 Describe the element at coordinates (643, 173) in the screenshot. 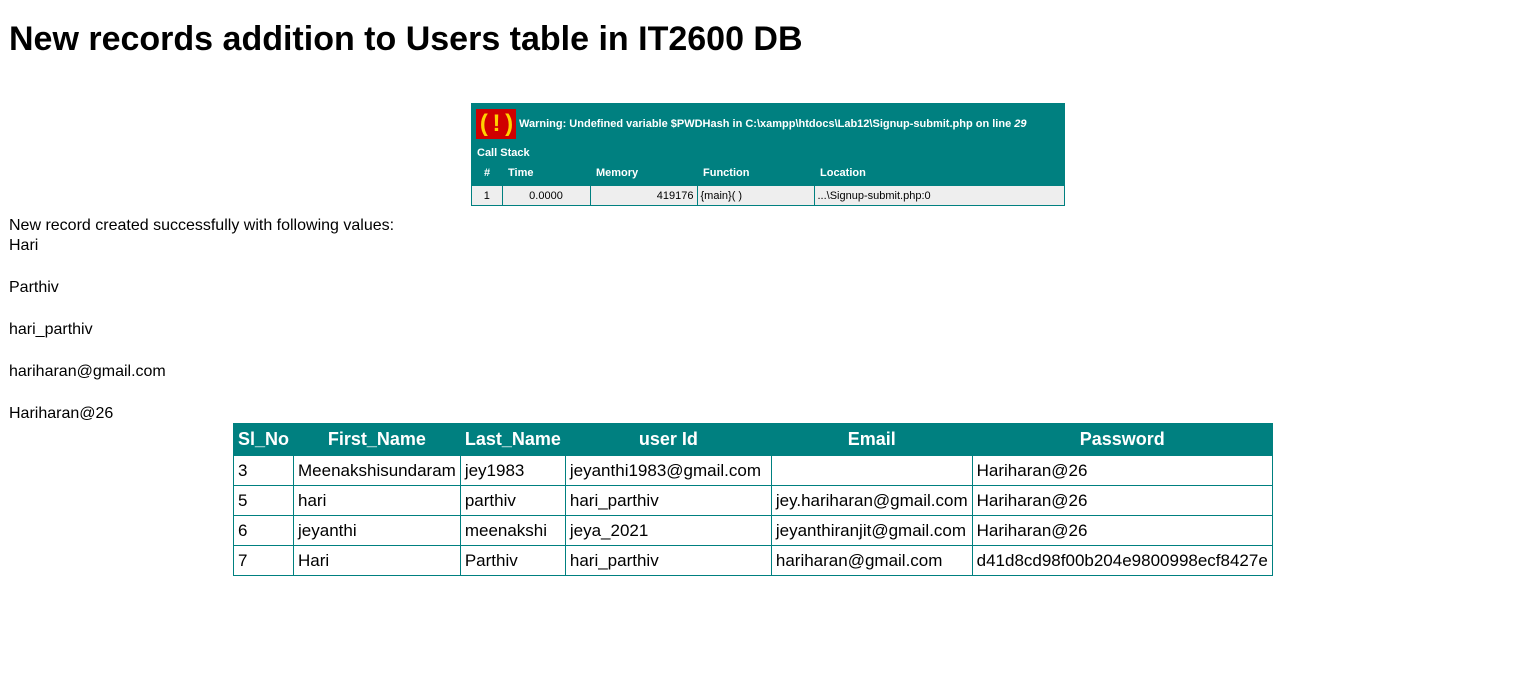

I see `callstack-col-memory: Memory` at that location.